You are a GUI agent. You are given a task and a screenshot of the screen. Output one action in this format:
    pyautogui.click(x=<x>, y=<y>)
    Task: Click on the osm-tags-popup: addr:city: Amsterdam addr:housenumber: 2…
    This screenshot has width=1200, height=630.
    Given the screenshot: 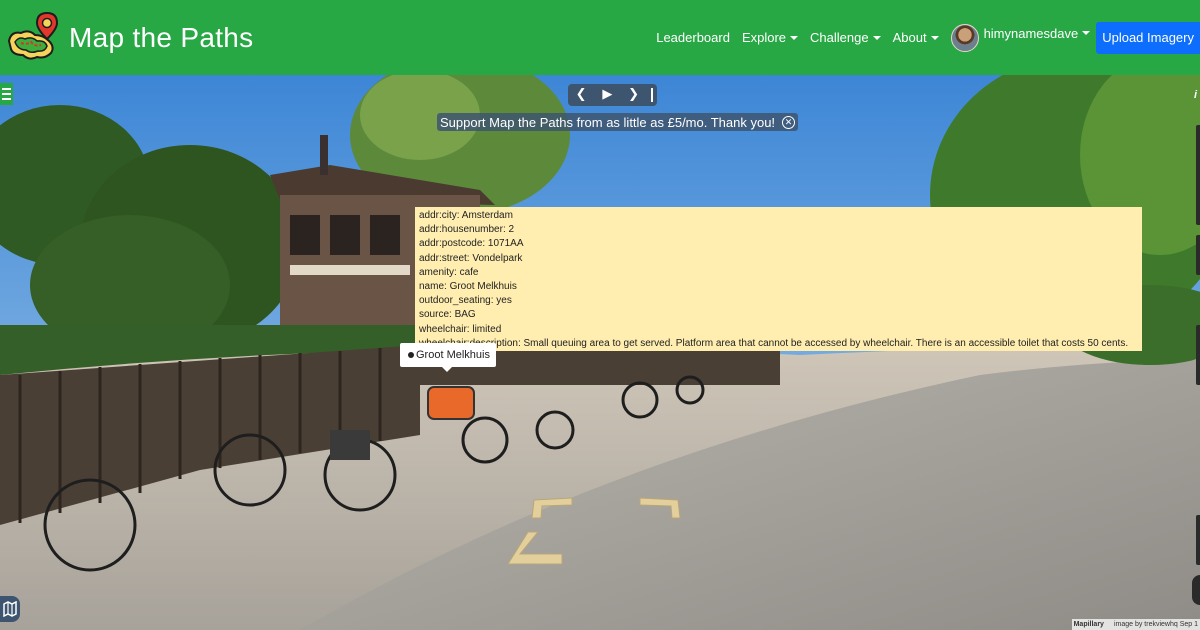 What is the action you would take?
    pyautogui.click(x=778, y=279)
    